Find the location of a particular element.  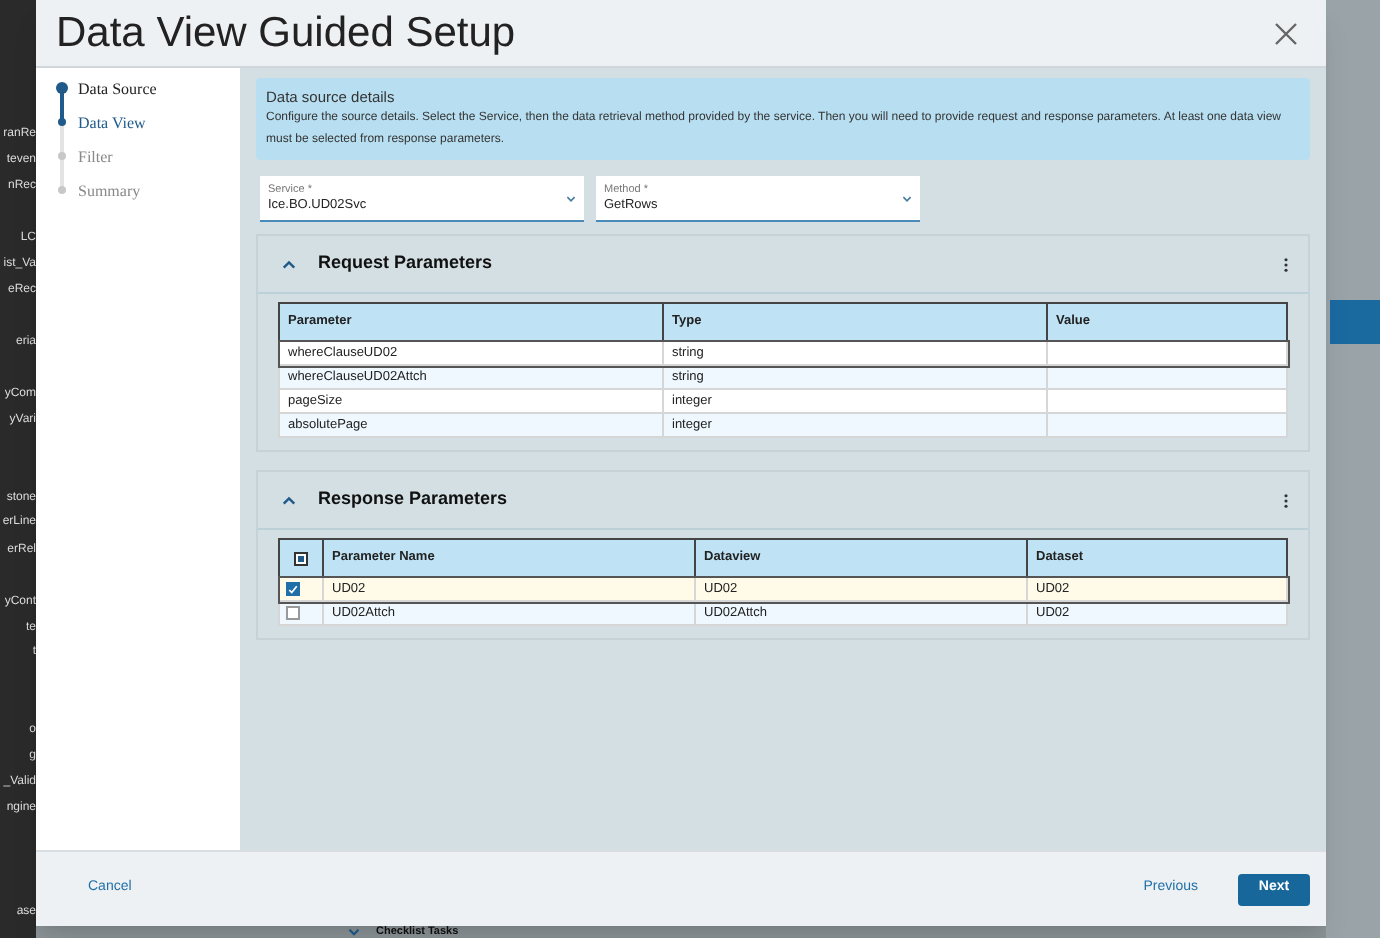

step-label: Data View is located at coordinates (112, 123).